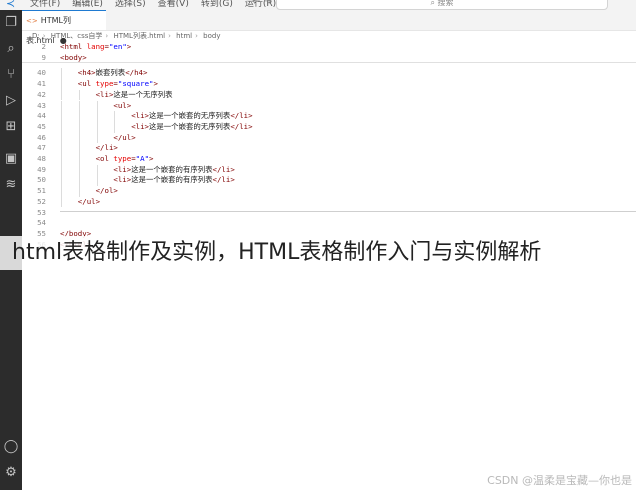 This screenshot has height=490, width=636. Describe the element at coordinates (262, 3) in the screenshot. I see `nav-back-forward: ← →` at that location.